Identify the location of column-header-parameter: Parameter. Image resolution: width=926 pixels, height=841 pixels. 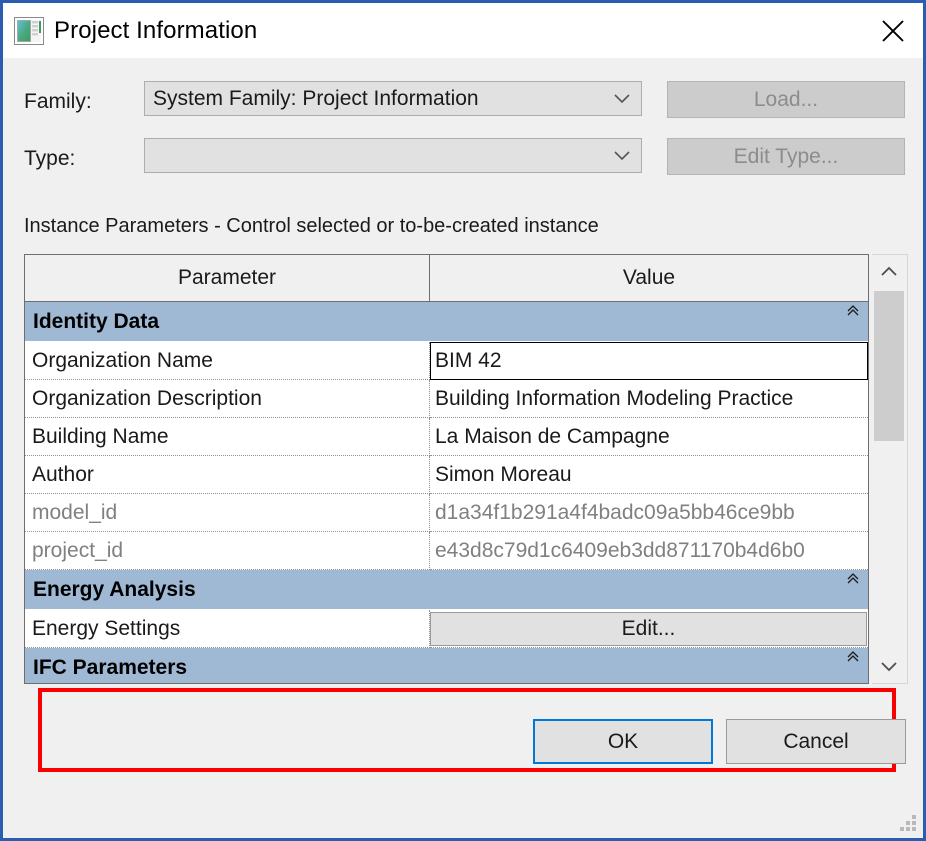
(227, 278).